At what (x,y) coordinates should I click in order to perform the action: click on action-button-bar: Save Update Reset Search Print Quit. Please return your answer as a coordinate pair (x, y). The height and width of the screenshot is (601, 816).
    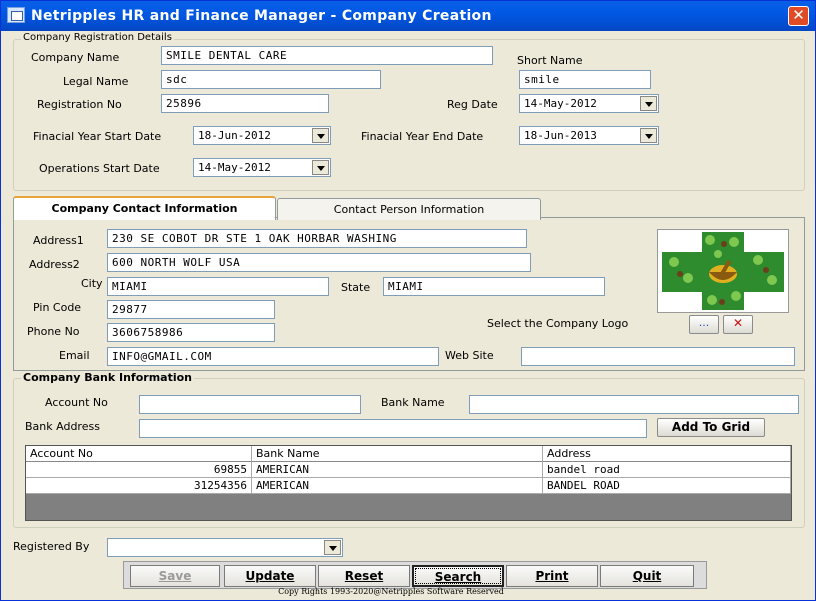
    Looking at the image, I should click on (415, 575).